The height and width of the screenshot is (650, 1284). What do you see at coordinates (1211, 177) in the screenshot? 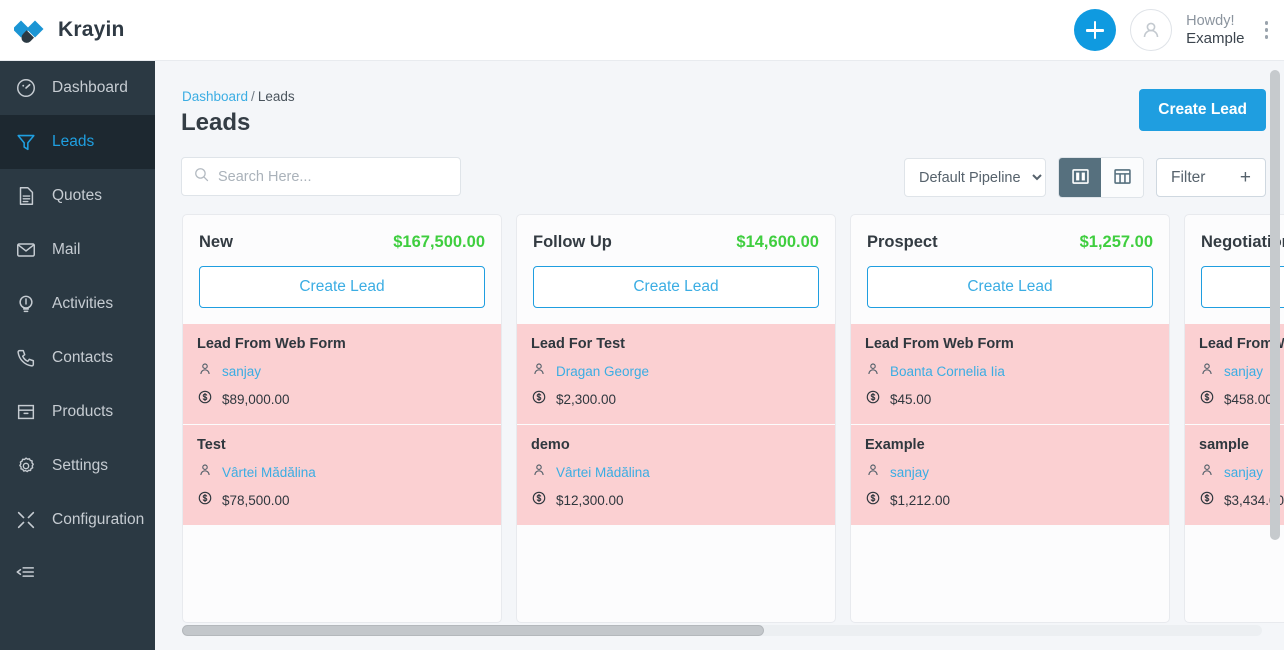
I see `filter-button: Filter +` at bounding box center [1211, 177].